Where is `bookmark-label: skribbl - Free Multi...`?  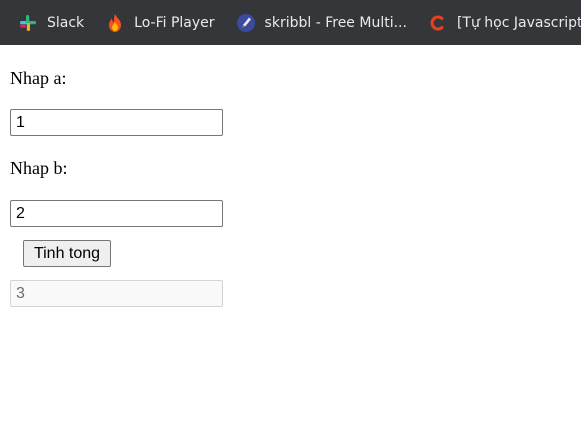
bookmark-label: skribbl - Free Multi... is located at coordinates (335, 22).